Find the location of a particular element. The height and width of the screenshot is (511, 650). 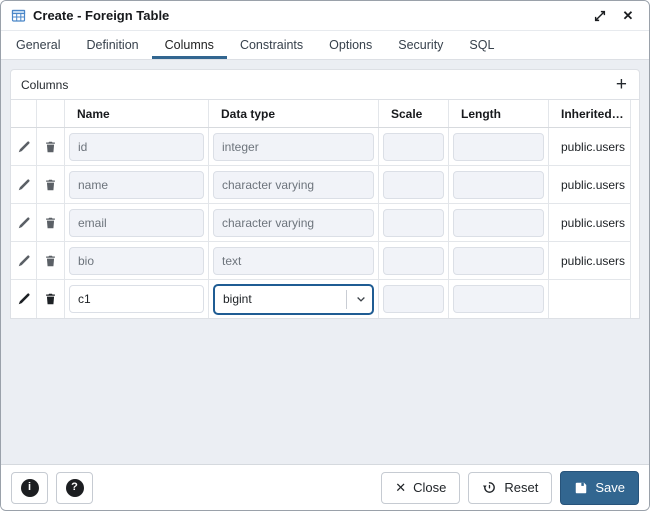

plus-icon: + is located at coordinates (621, 84).